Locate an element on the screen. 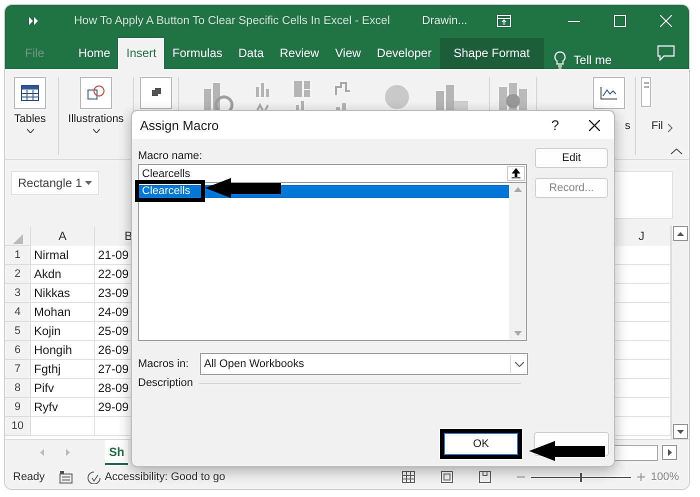  ribbon-group-label: Tables is located at coordinates (30, 118).